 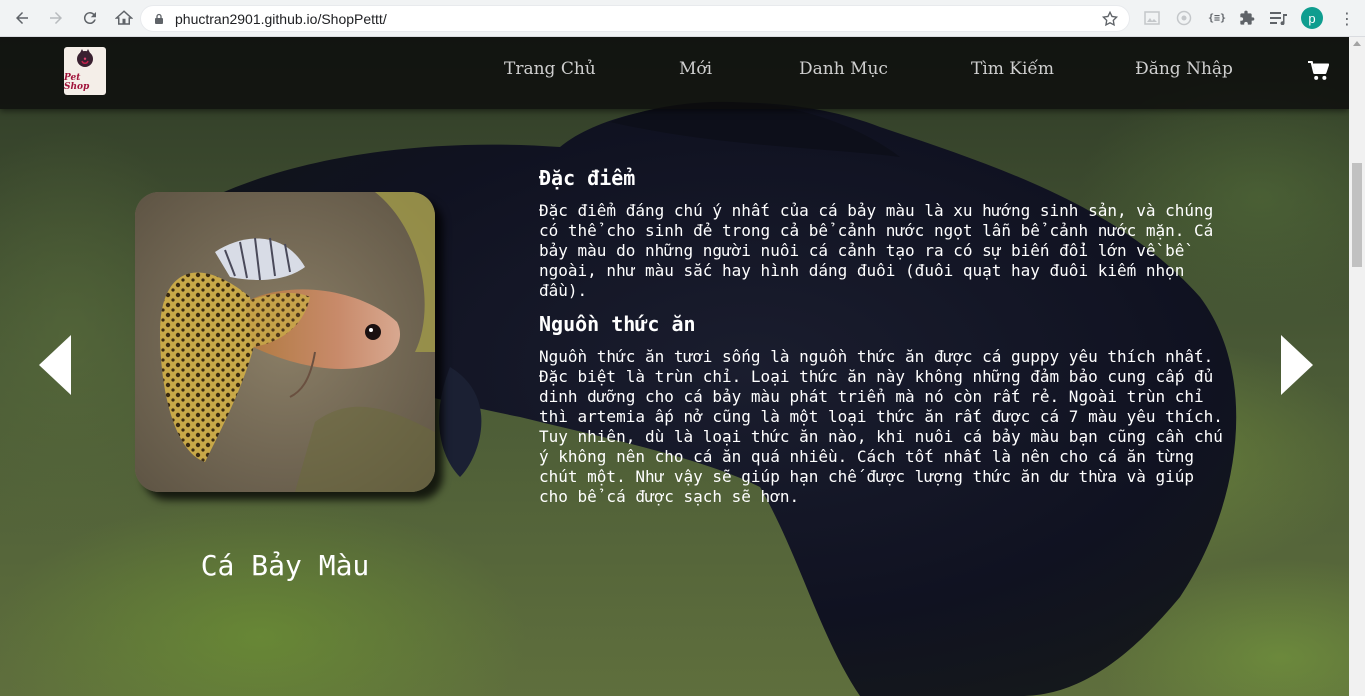 I want to click on lock-icon, so click(x=159, y=18).